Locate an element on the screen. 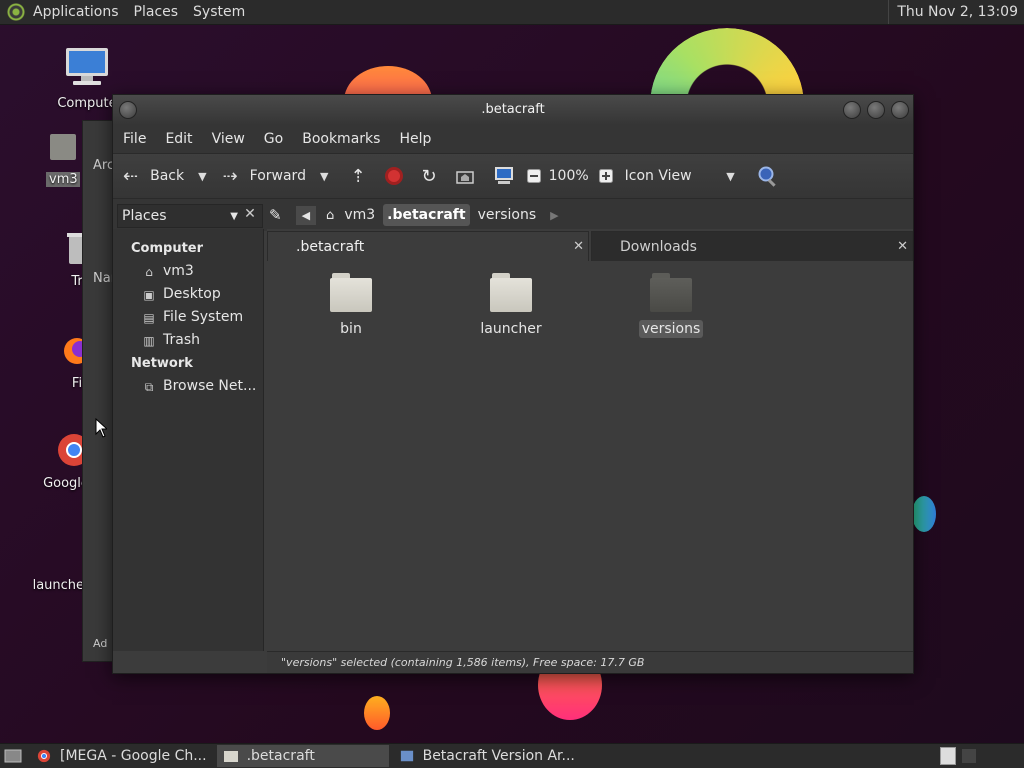 This screenshot has width=1024, height=768. window-titlebar: .betacraft is located at coordinates (513, 110).